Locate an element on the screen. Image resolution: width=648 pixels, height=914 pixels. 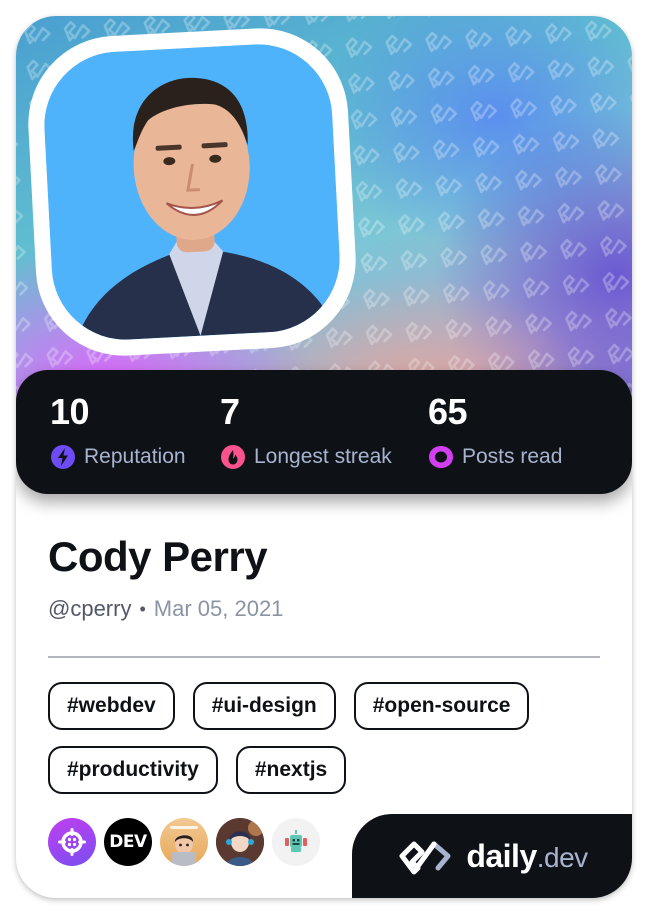
stat-posts-read-value: 65 is located at coordinates (448, 411).